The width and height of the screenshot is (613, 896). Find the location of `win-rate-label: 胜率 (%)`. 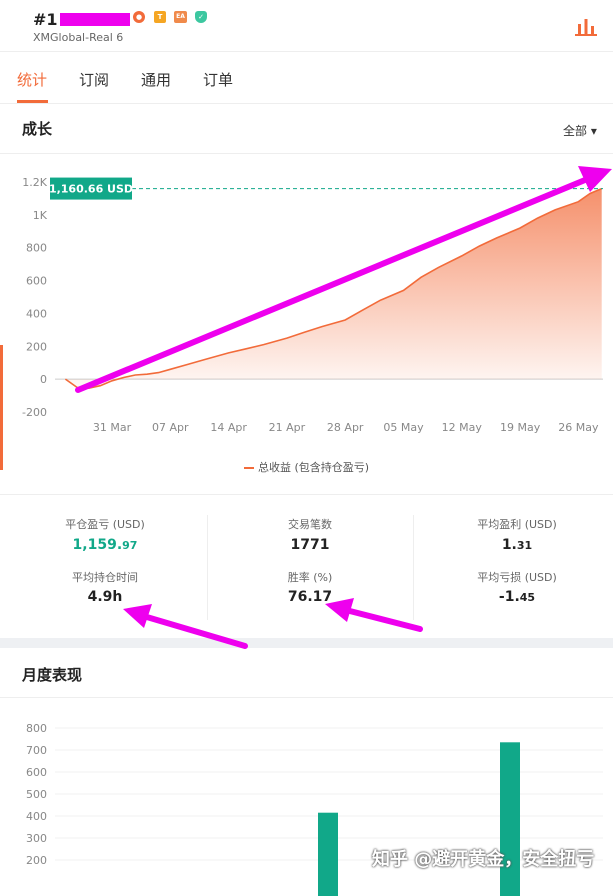

win-rate-label: 胜率 (%) is located at coordinates (310, 577).